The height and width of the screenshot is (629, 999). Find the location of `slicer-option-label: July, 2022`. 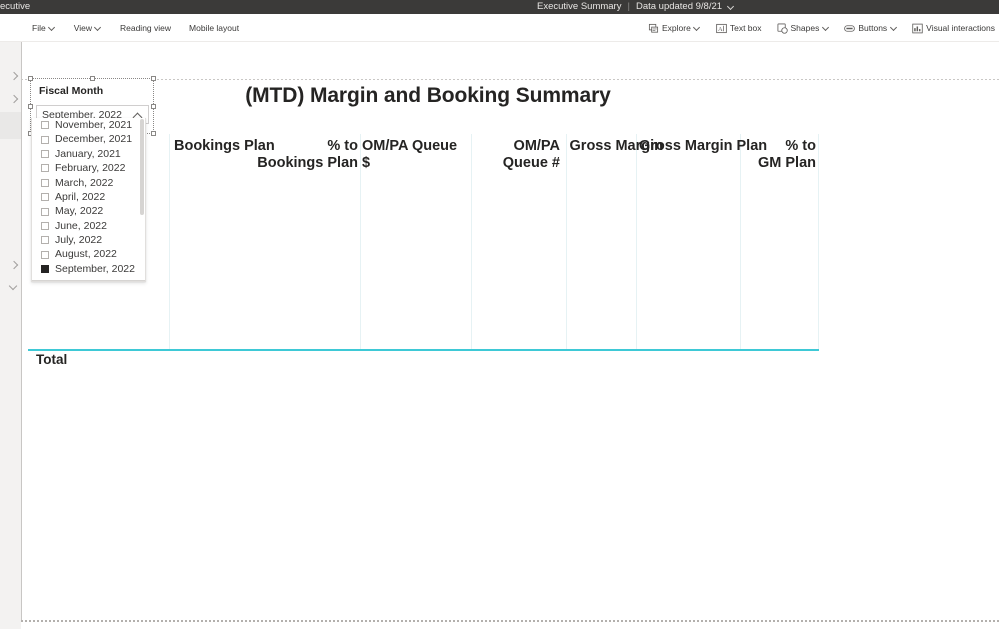

slicer-option-label: July, 2022 is located at coordinates (79, 240).